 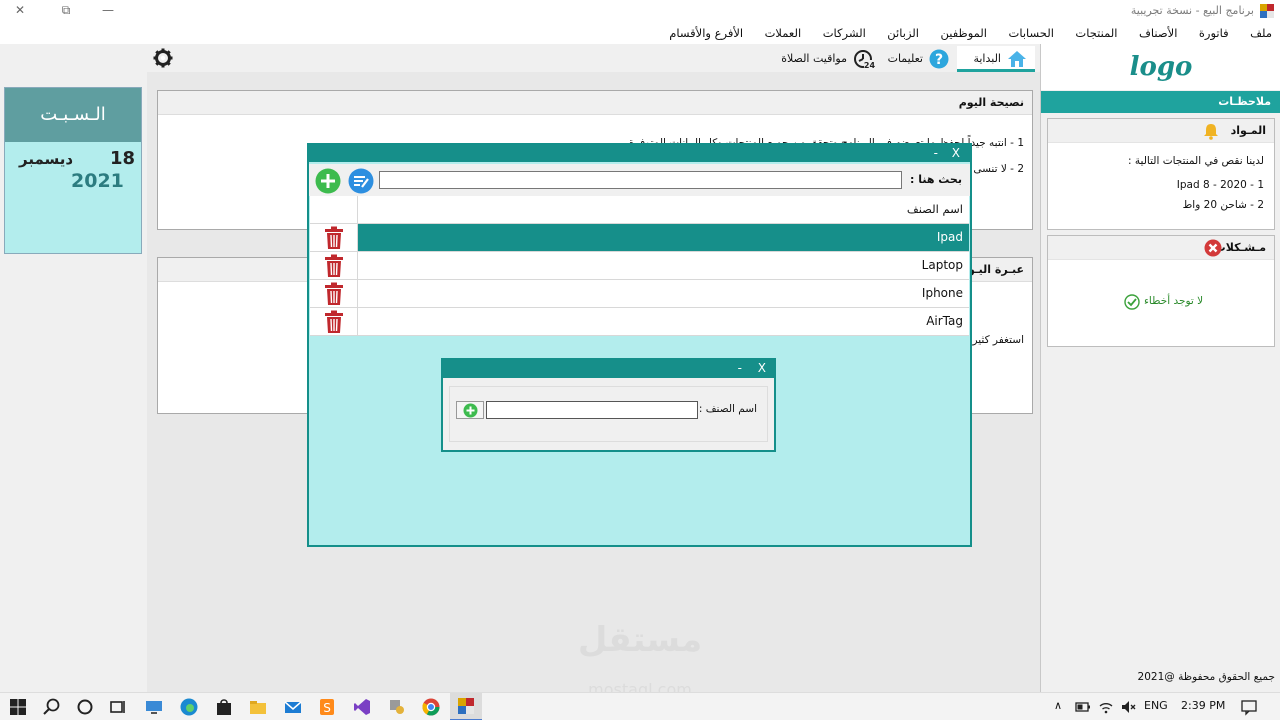 I want to click on dialog-minimize-button: -, so click(x=936, y=153).